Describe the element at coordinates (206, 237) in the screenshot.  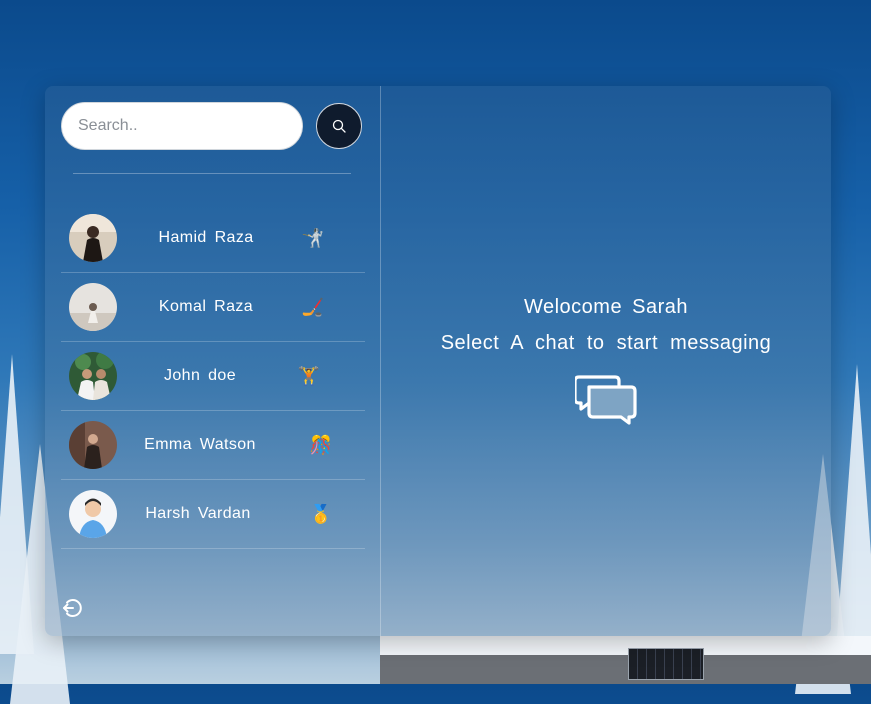
I see `contact-name: Hamid Raza` at that location.